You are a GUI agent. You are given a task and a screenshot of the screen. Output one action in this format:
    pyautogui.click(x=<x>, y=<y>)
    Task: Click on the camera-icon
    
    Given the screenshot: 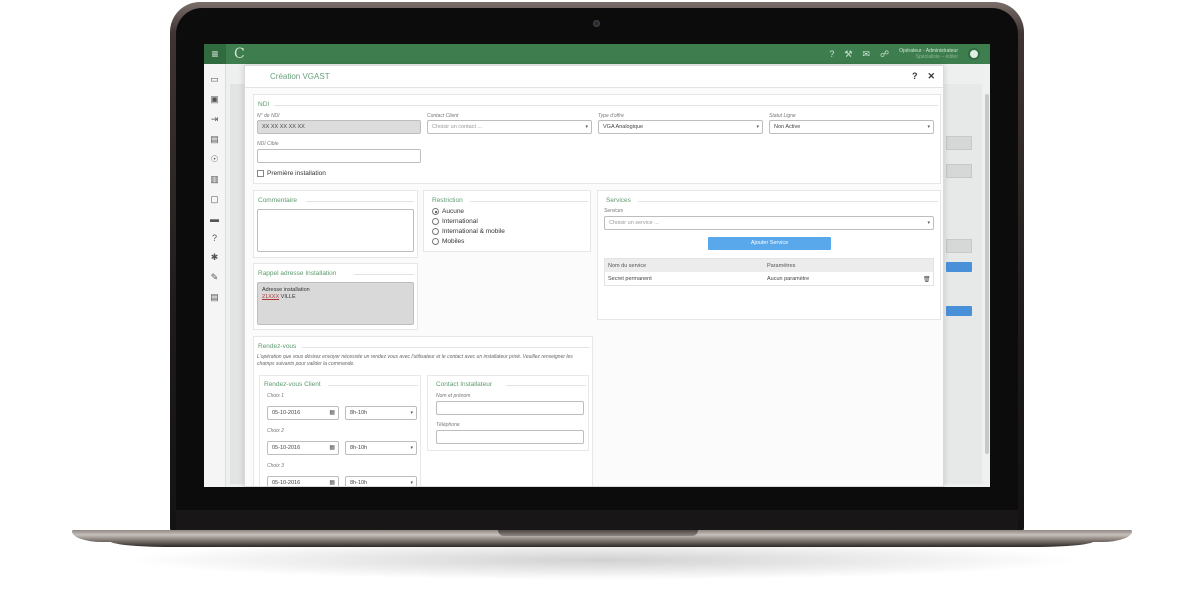 What is the action you would take?
    pyautogui.click(x=596, y=23)
    